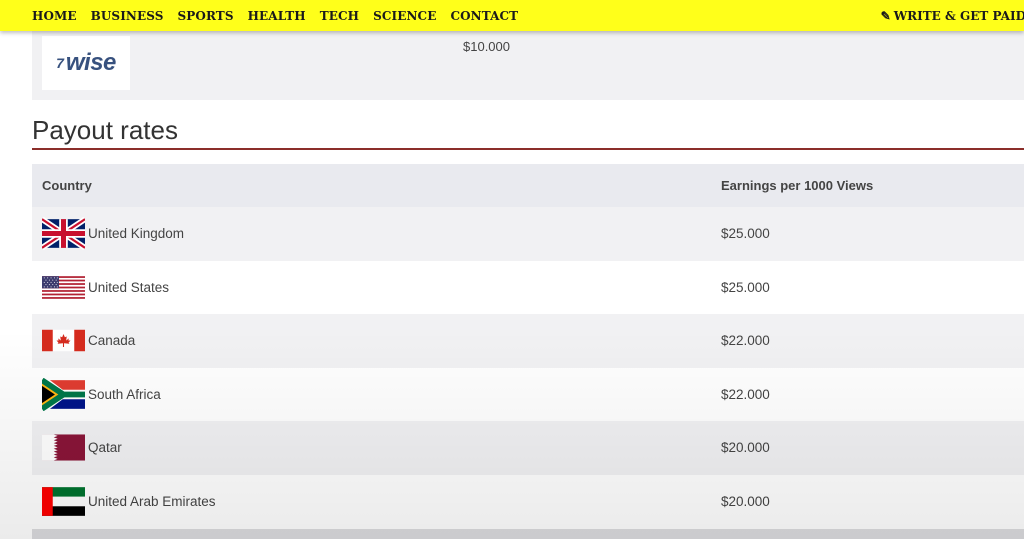 This screenshot has width=1024, height=539. What do you see at coordinates (528, 534) in the screenshot?
I see `next-row-partial` at bounding box center [528, 534].